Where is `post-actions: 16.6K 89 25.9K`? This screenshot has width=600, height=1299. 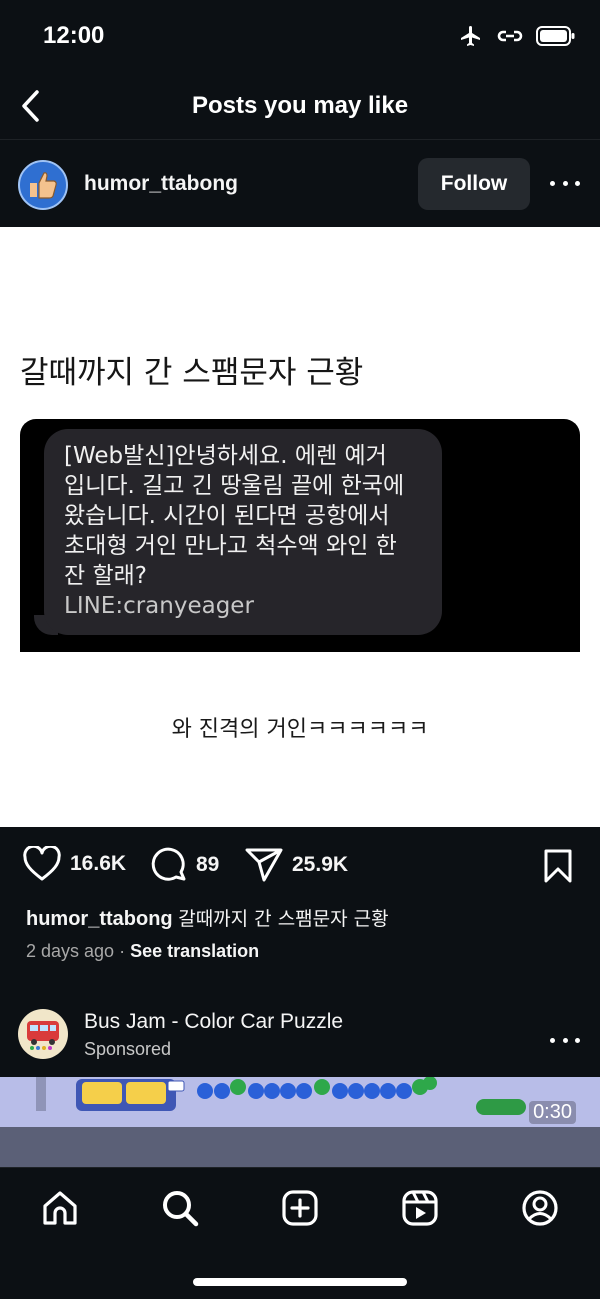 post-actions: 16.6K 89 25.9K is located at coordinates (300, 866).